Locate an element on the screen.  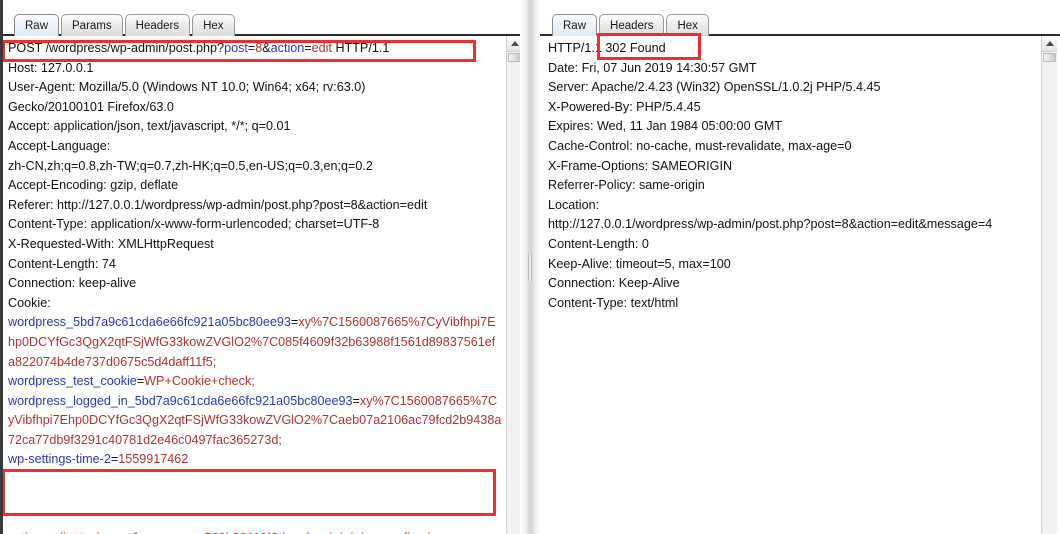
response-header-line: Connection: Keep-Alive is located at coordinates (792, 284).